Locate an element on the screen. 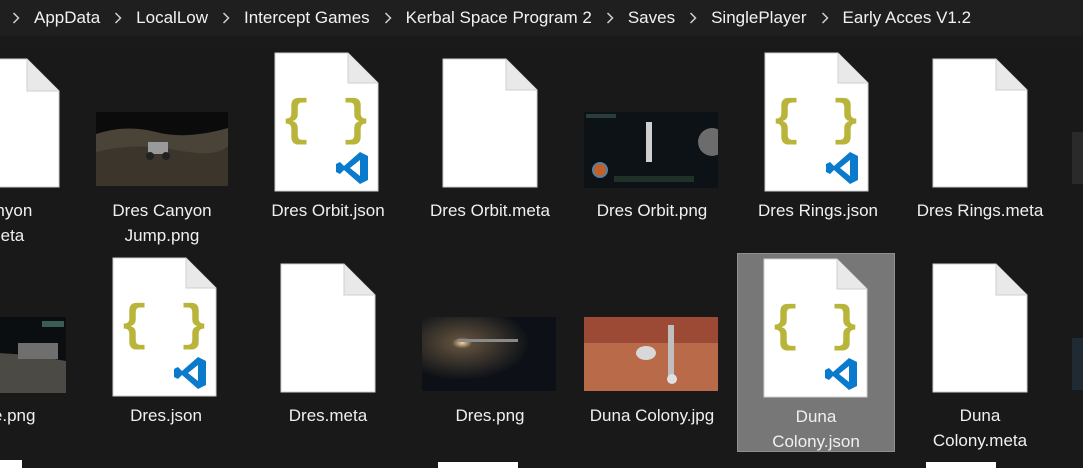 The image size is (1083, 468). file-item: Dres Orbit.meta is located at coordinates (490, 146).